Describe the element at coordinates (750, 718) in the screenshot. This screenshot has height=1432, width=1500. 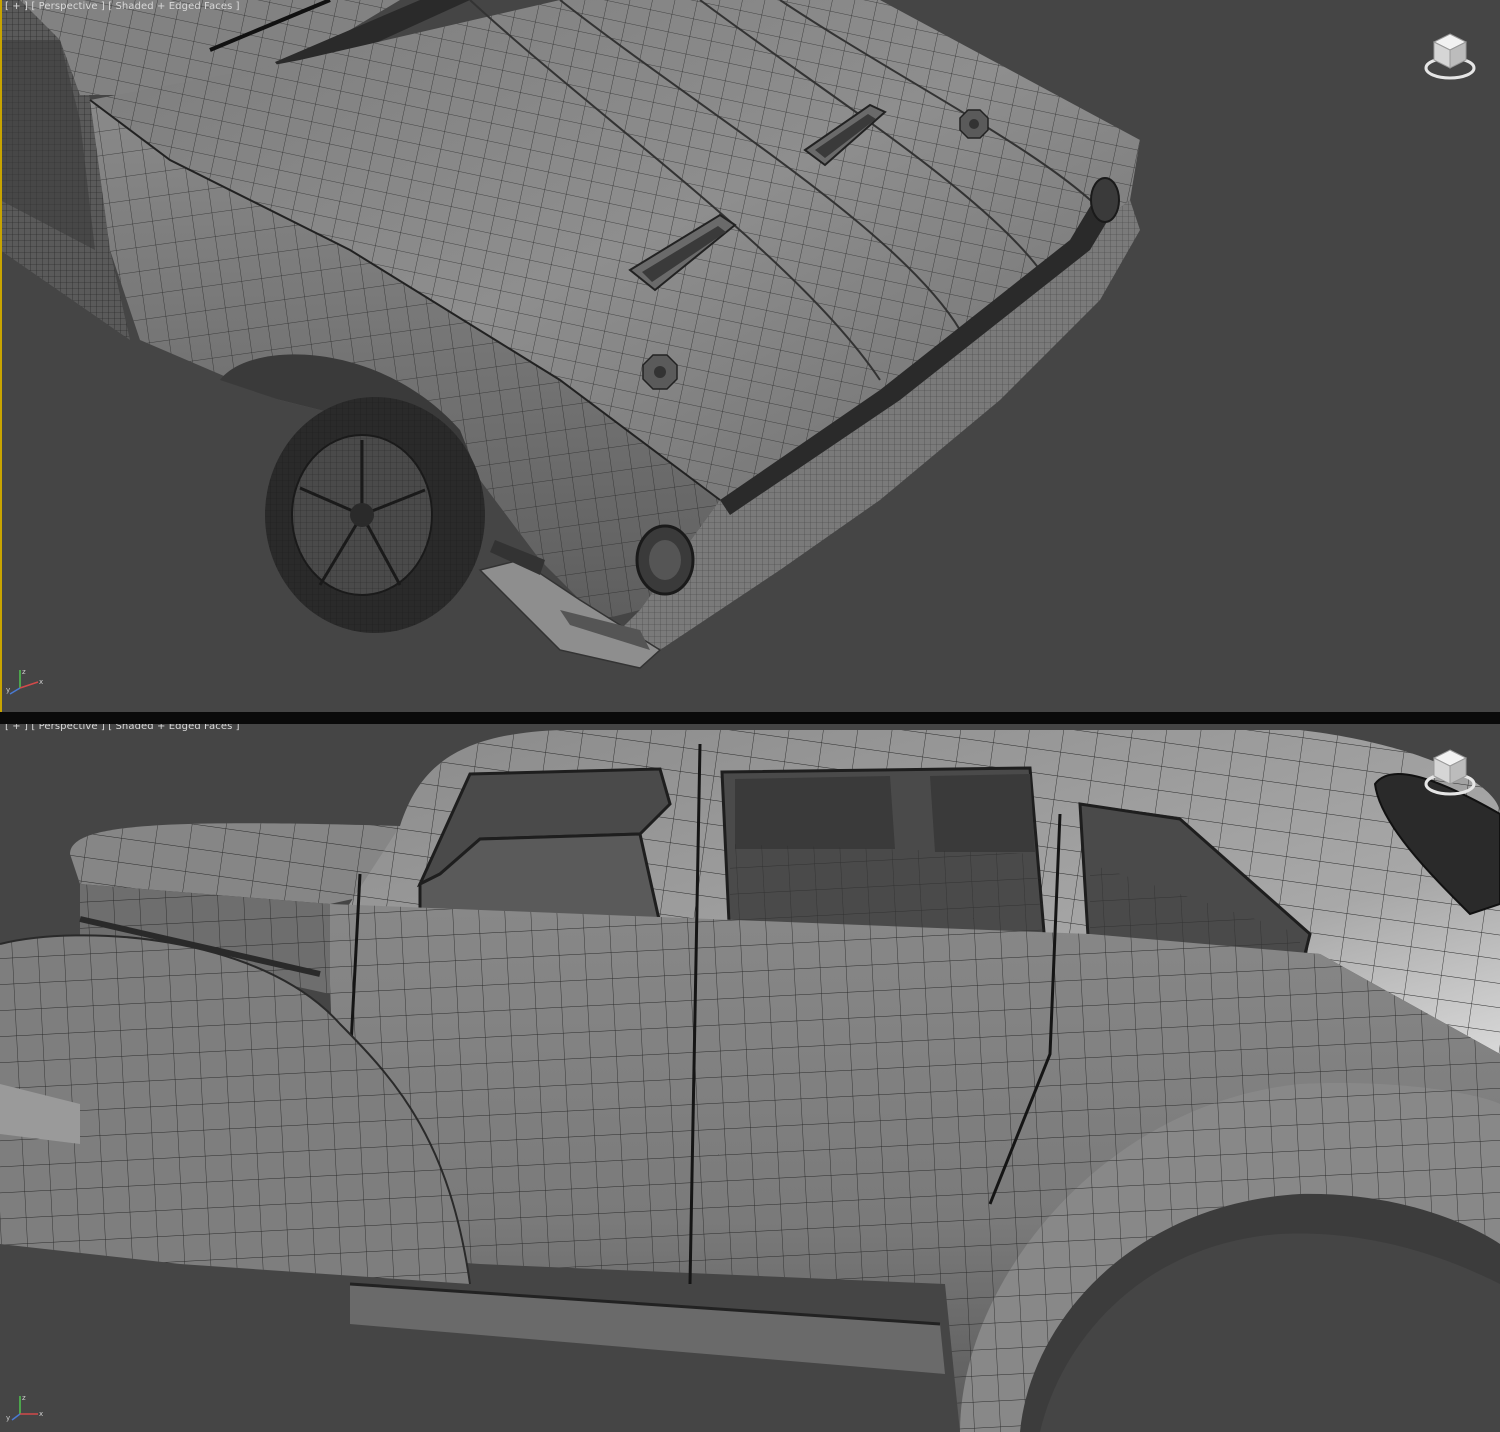
I see `viewport-divider` at that location.